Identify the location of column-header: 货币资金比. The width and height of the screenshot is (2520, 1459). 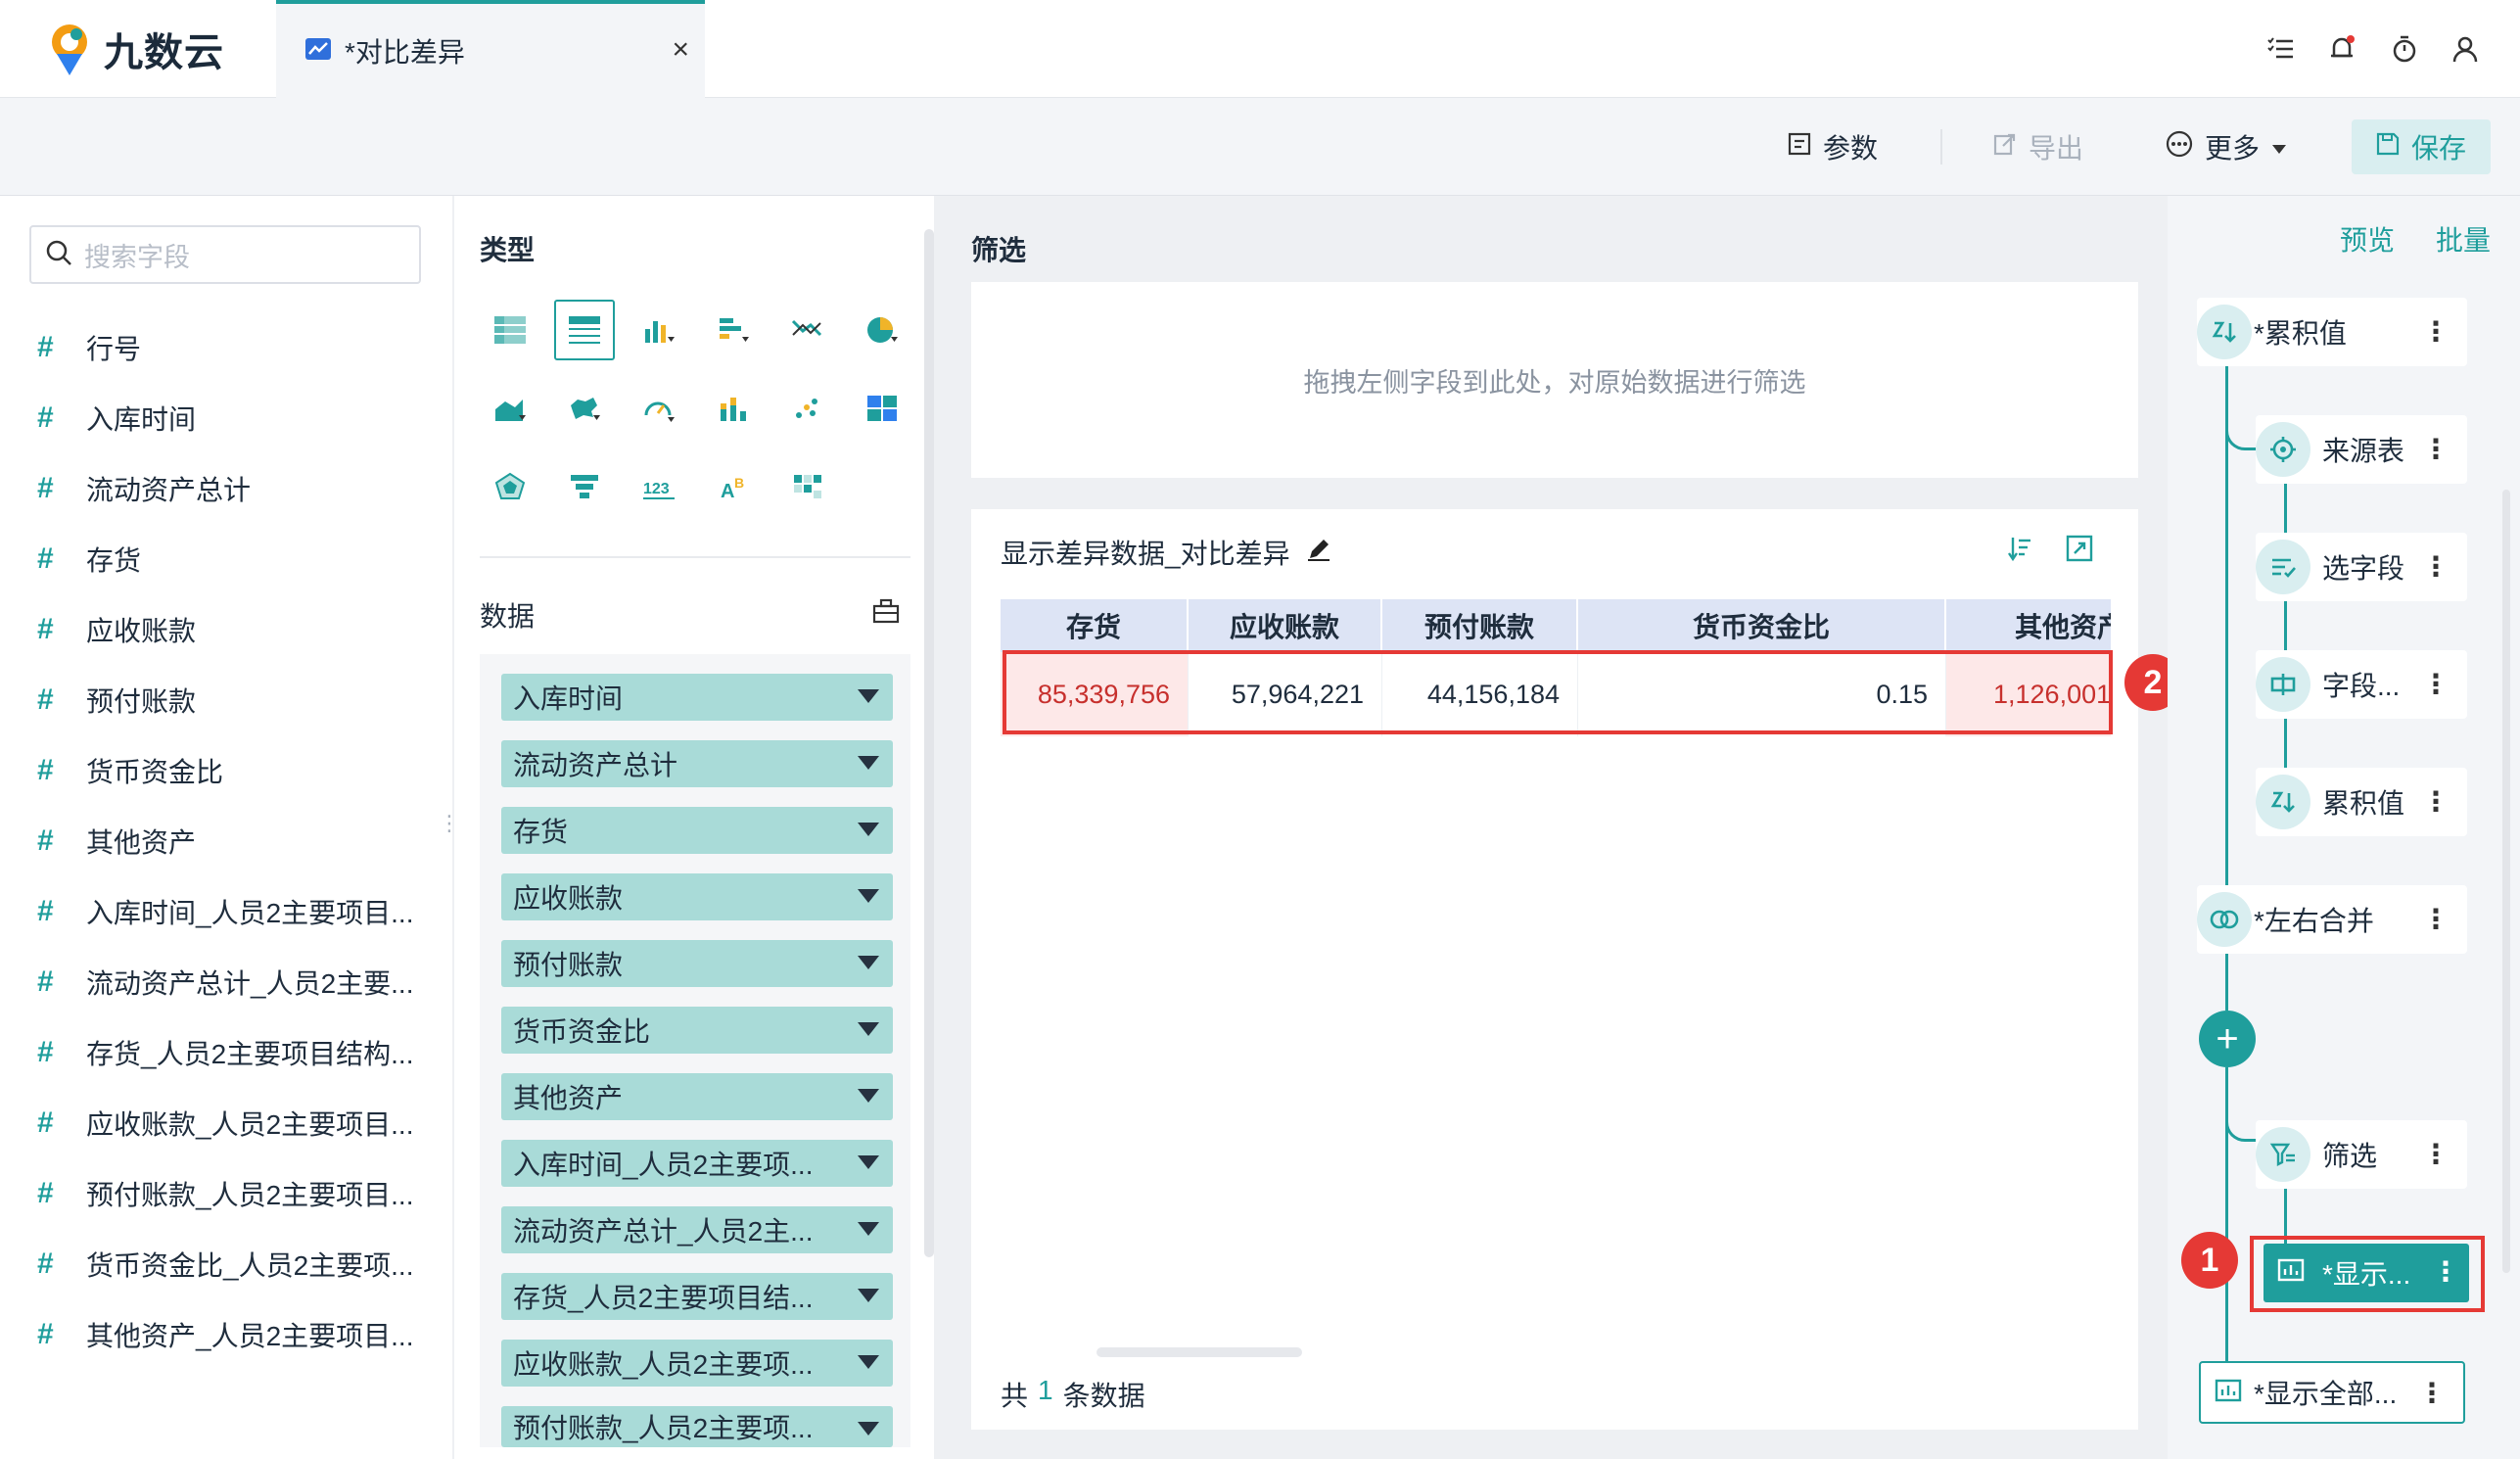
(1762, 625).